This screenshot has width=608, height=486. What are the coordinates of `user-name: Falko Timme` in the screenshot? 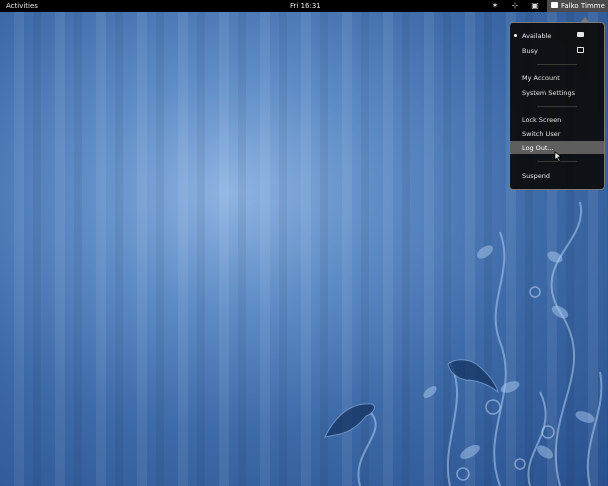 It's located at (583, 6).